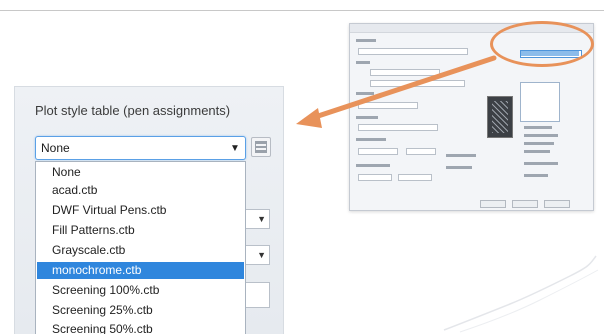  I want to click on dropdown-option: Grayscale.ctb, so click(140, 250).